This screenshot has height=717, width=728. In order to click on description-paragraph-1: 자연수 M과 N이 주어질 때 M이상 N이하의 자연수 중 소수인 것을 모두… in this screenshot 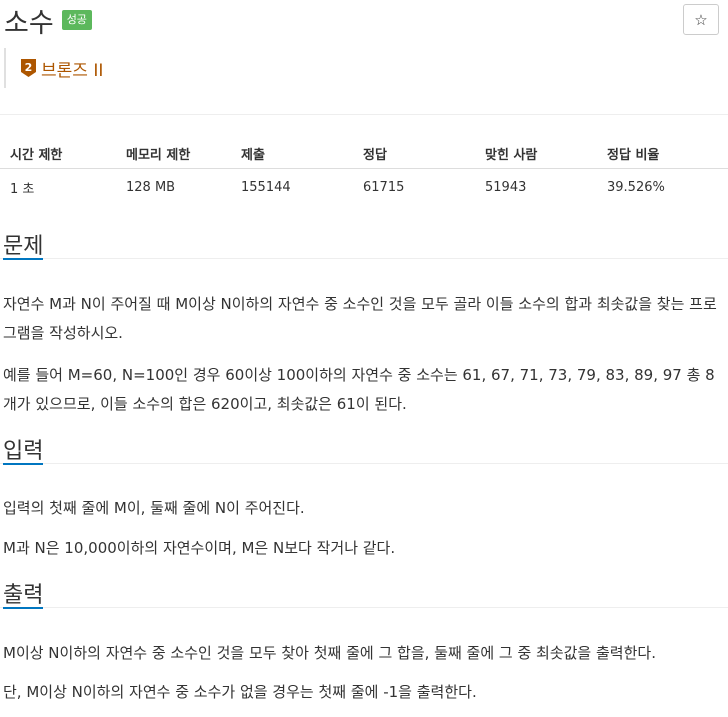, I will do `click(360, 318)`.